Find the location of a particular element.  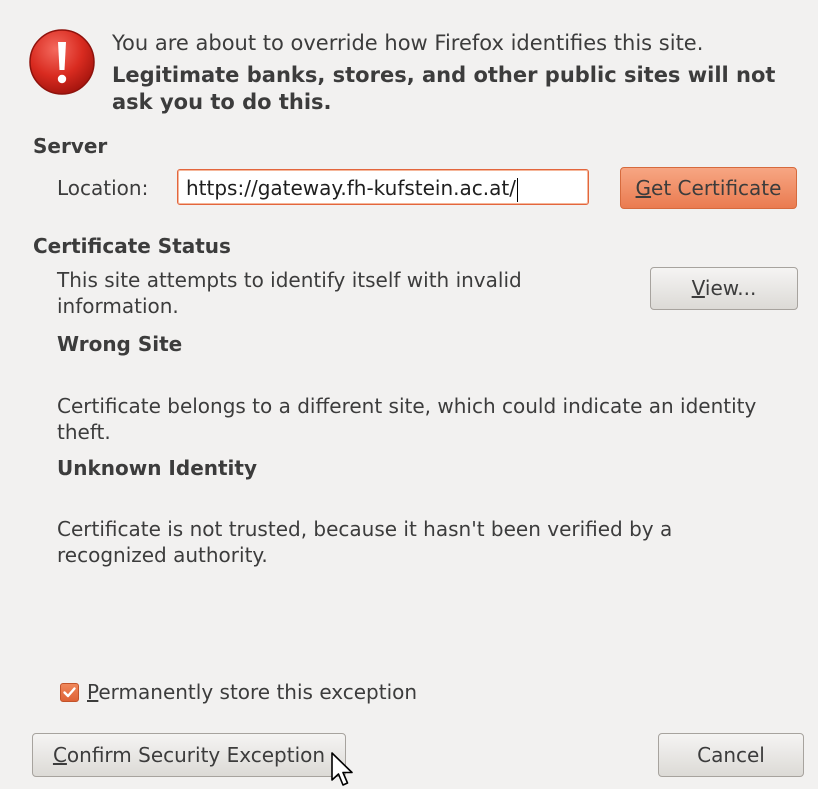

get-certificate-mnemonic: G is located at coordinates (643, 188).